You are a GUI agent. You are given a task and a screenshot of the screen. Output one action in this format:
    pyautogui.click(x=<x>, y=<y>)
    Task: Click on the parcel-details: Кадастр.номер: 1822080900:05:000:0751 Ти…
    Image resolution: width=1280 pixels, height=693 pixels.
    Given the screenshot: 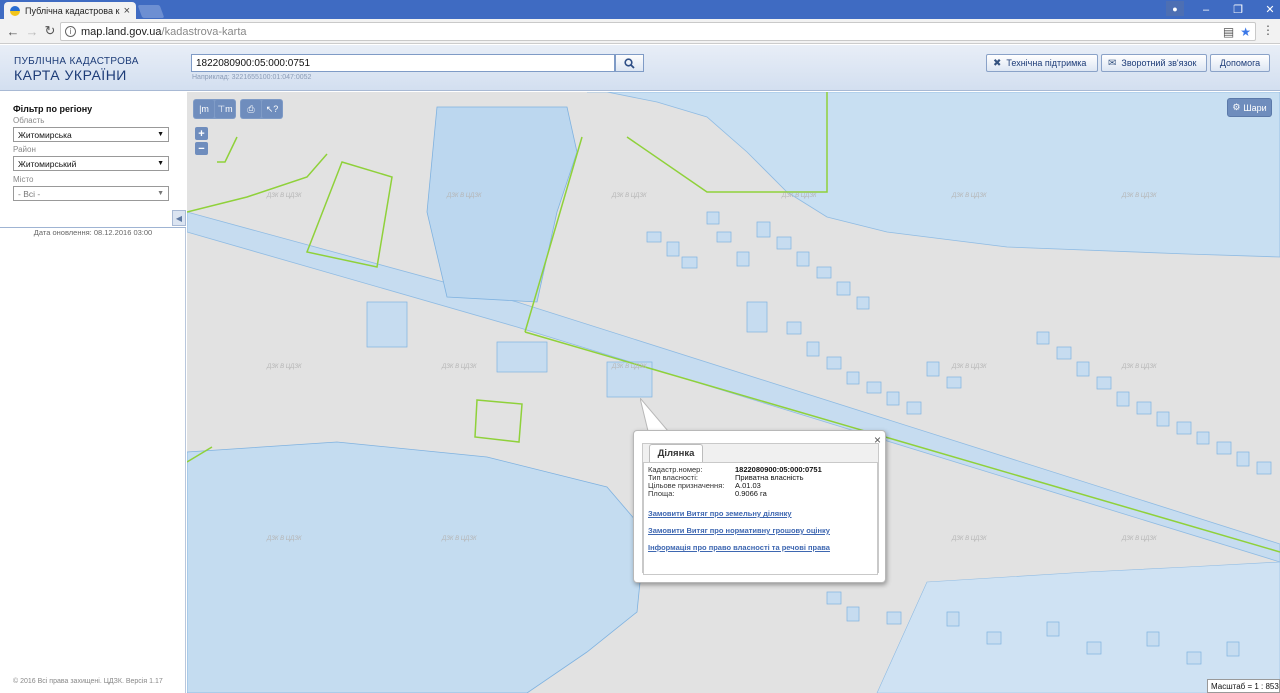 What is the action you would take?
    pyautogui.click(x=760, y=518)
    